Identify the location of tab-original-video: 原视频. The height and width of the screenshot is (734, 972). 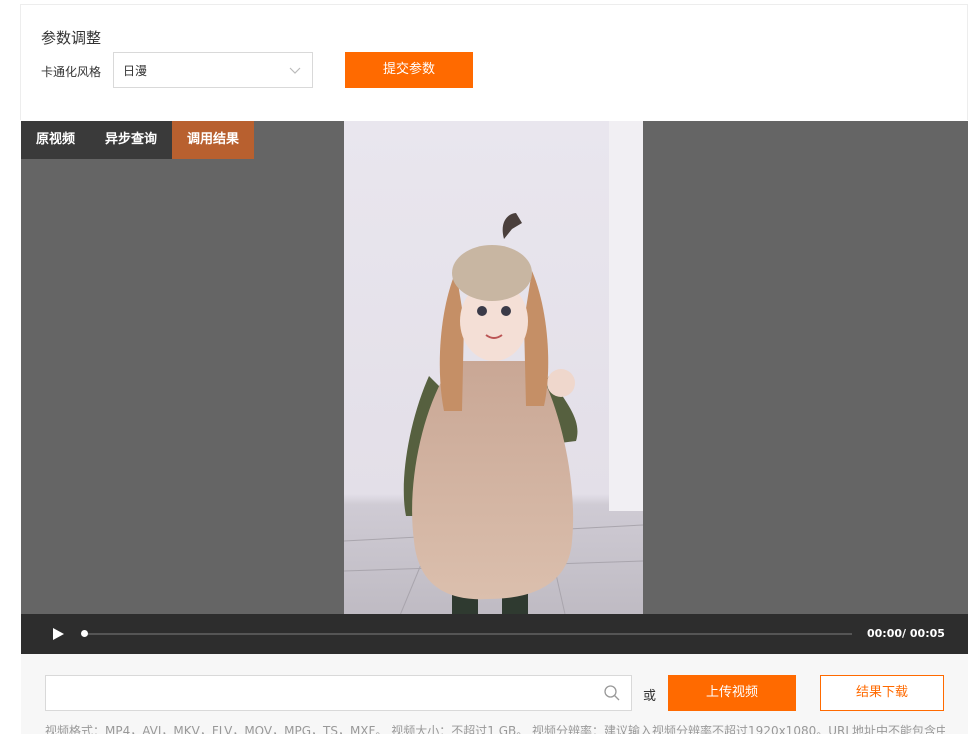
(56, 140).